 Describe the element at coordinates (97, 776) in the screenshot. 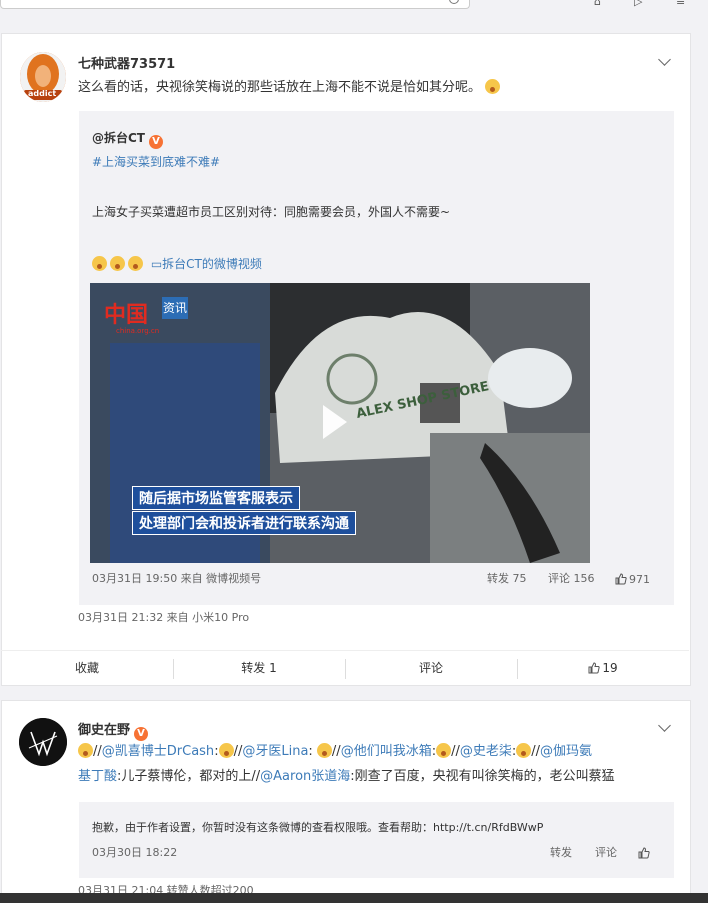

I see `mention-link: 基丁酸` at that location.